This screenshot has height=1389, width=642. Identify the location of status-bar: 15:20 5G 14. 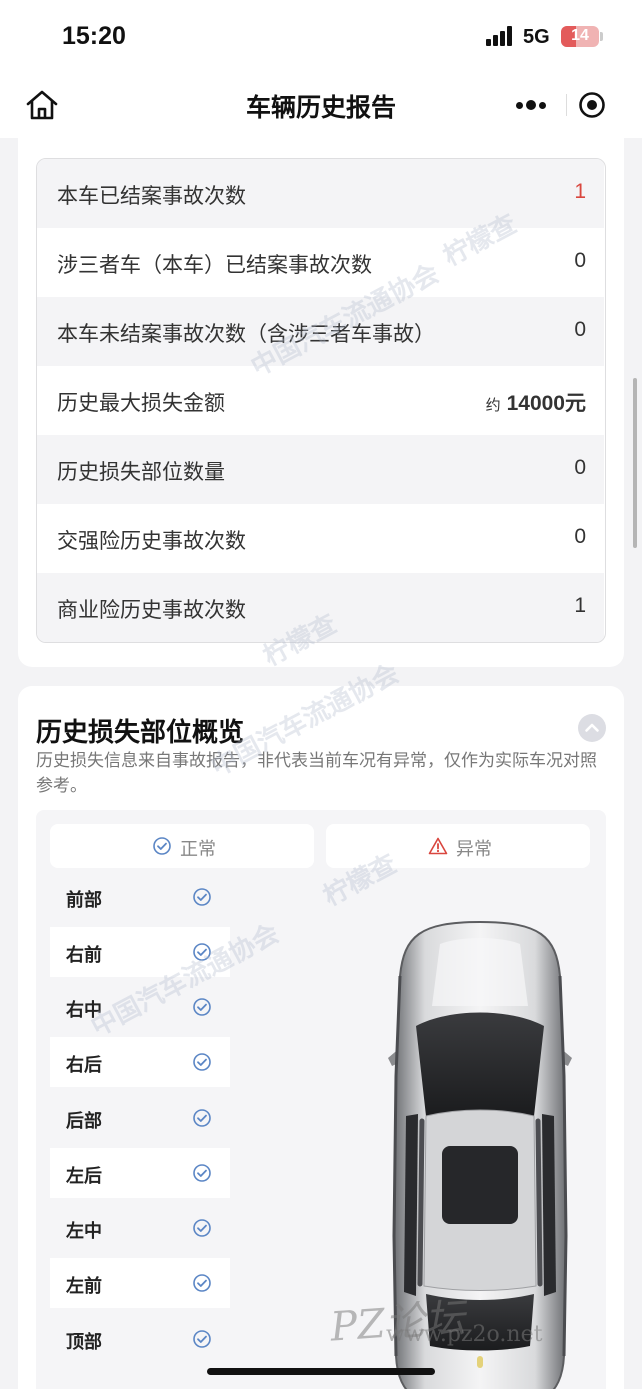
(321, 36).